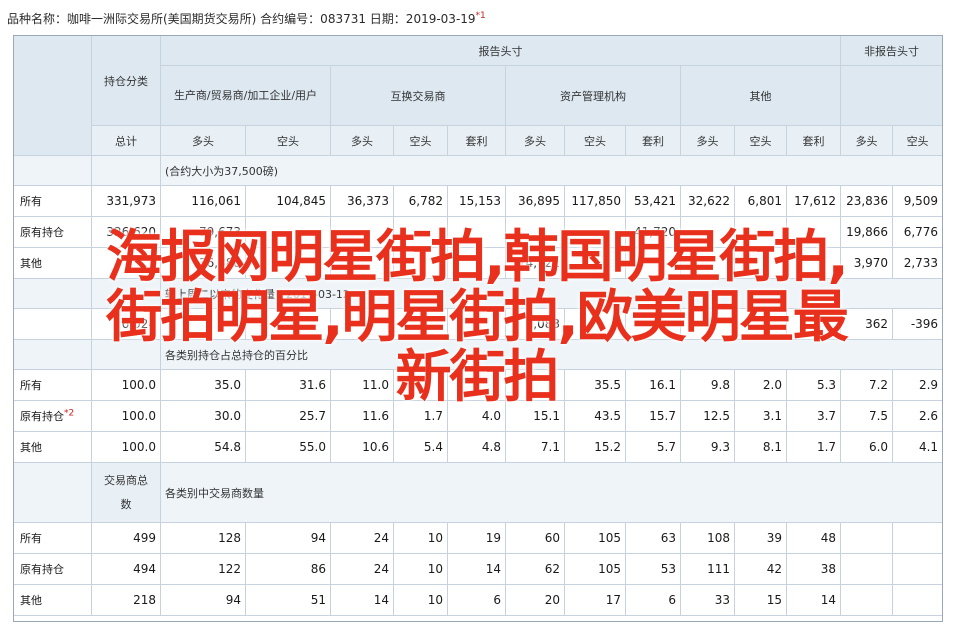 The width and height of the screenshot is (953, 628). I want to click on table-cell: 15.2, so click(595, 447).